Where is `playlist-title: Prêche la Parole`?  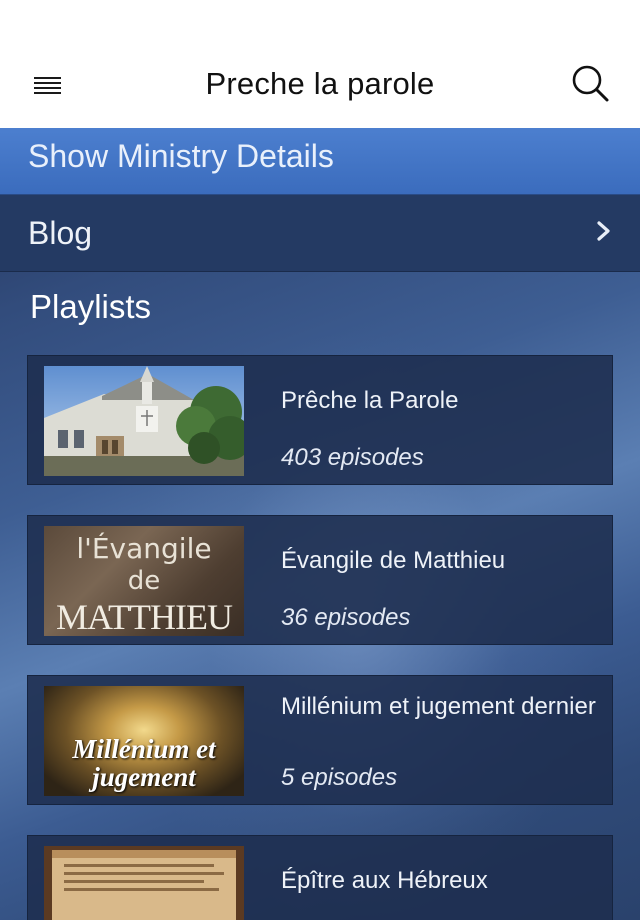
playlist-title: Prêche la Parole is located at coordinates (370, 400).